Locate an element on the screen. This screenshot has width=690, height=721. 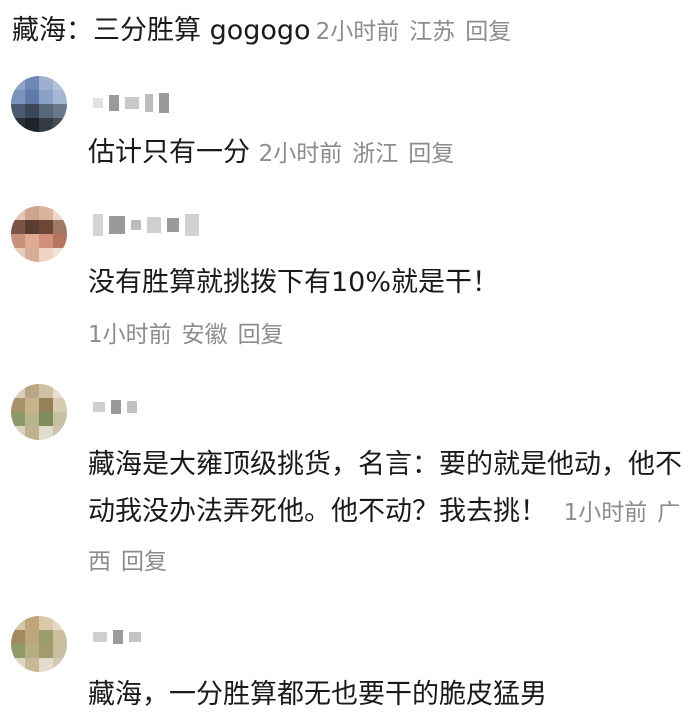
top-comment: 藏海：三分胜算 gogogo 2小时前 江苏 回复 is located at coordinates (266, 27).